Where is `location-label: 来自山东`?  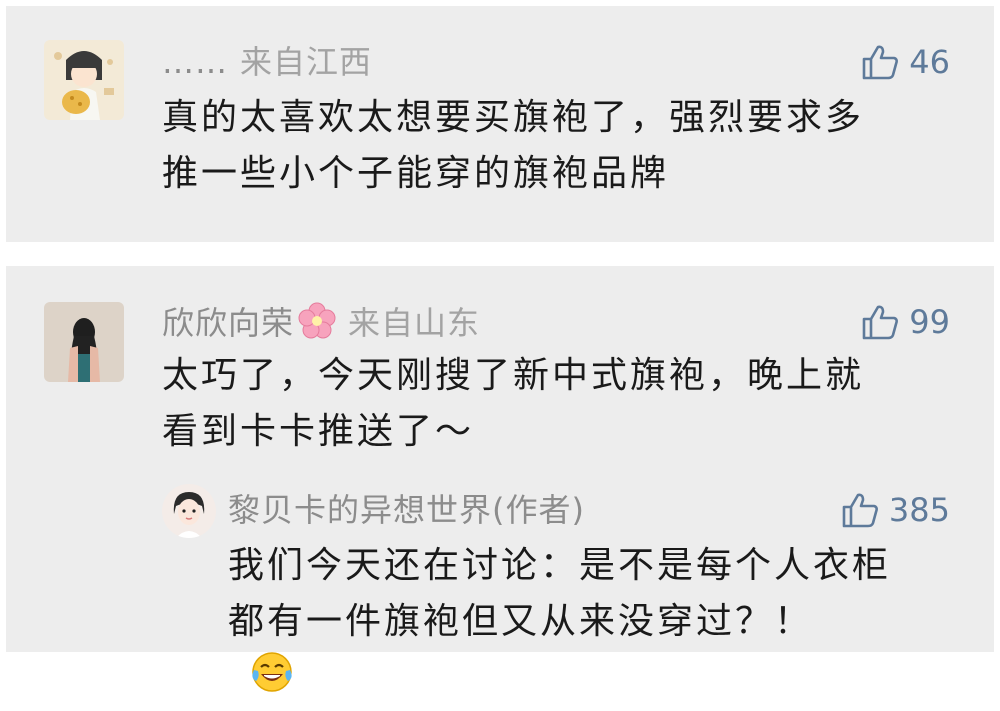
location-label: 来自山东 is located at coordinates (414, 323).